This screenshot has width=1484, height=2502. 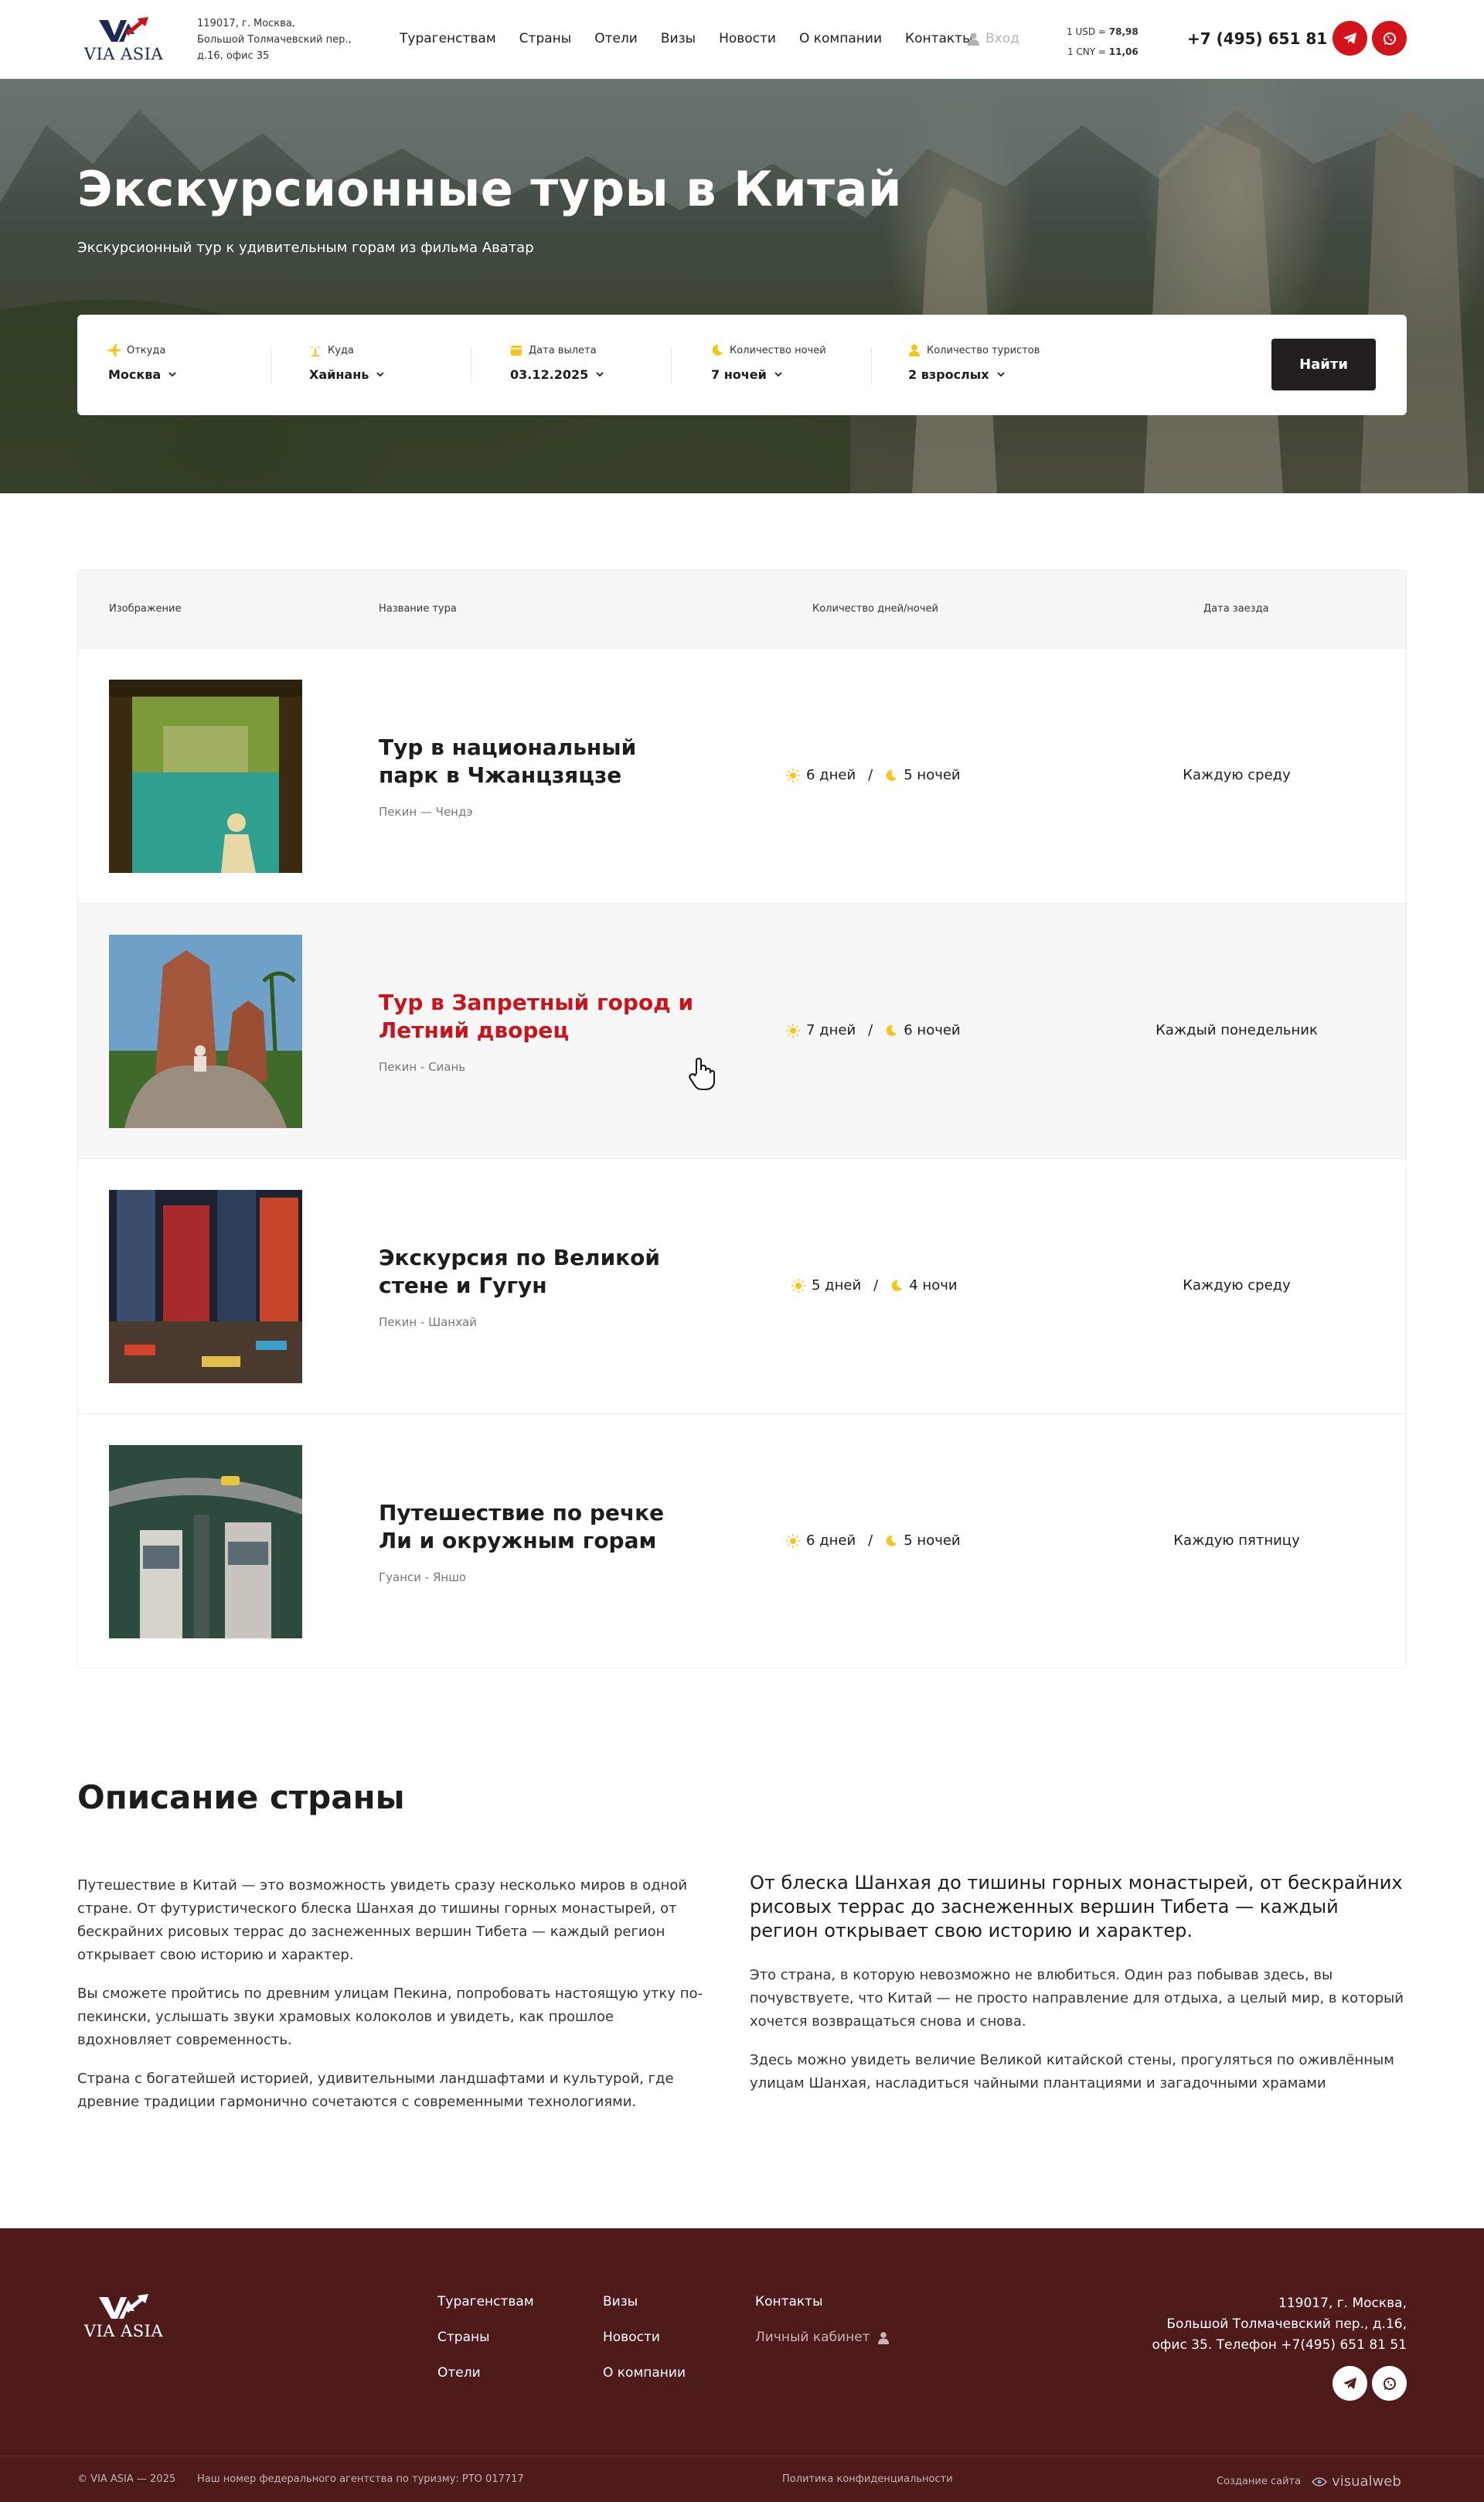 I want to click on field-divider, so click(x=871, y=365).